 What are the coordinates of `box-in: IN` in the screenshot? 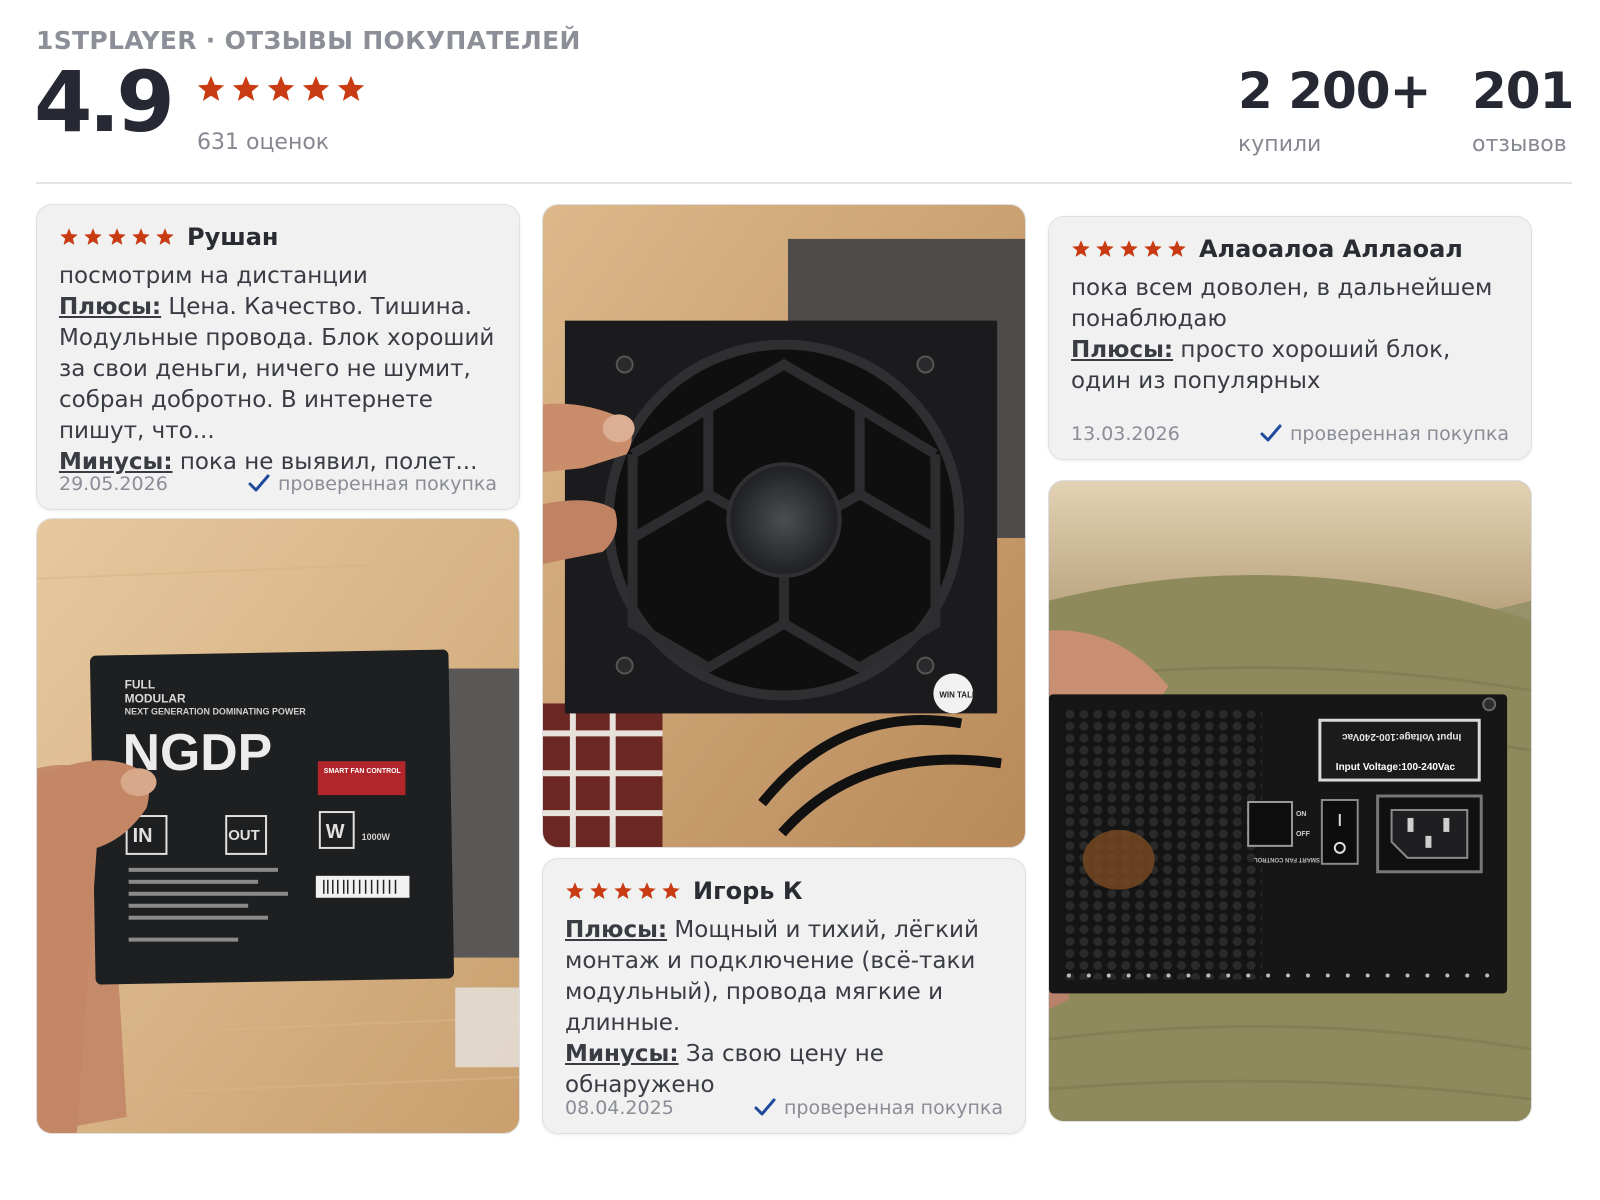 It's located at (143, 836).